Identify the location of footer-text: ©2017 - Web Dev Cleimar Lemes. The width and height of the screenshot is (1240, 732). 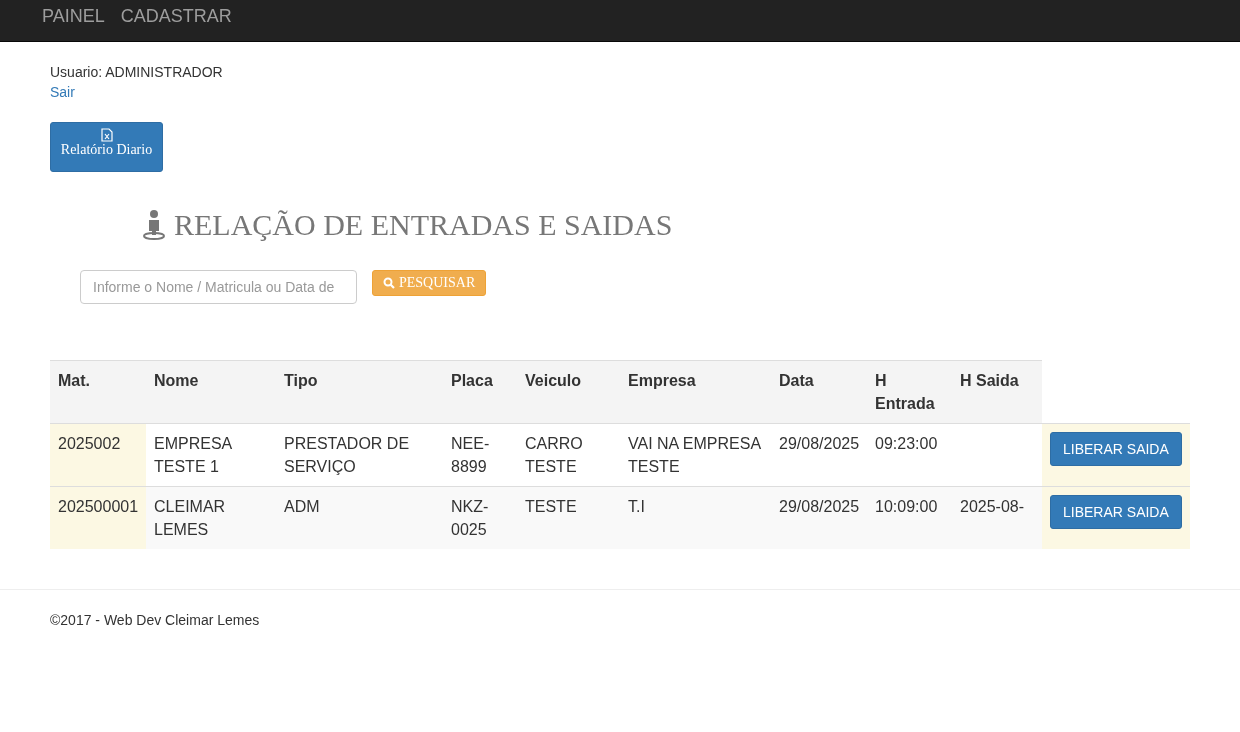
(620, 608).